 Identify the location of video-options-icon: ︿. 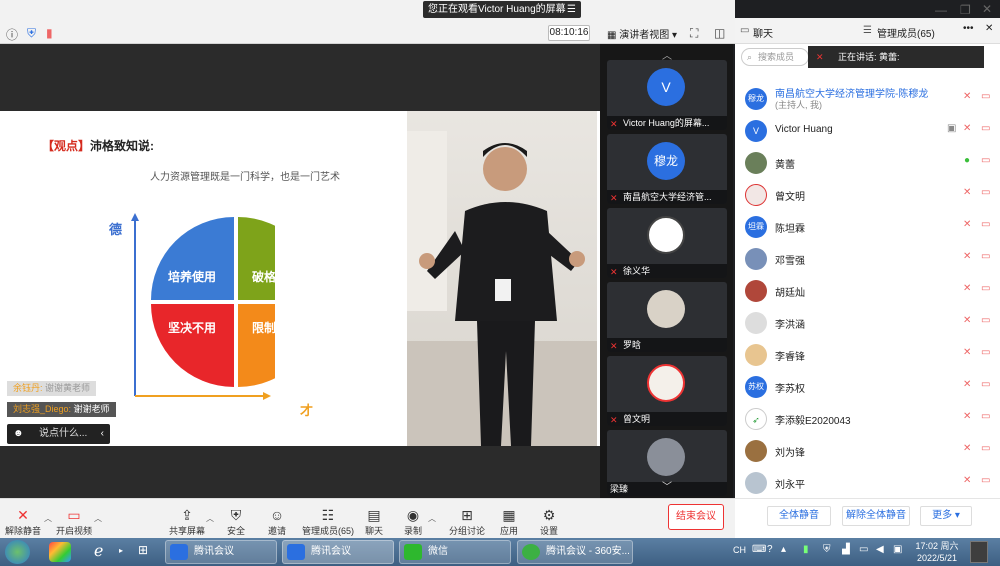
(98, 518).